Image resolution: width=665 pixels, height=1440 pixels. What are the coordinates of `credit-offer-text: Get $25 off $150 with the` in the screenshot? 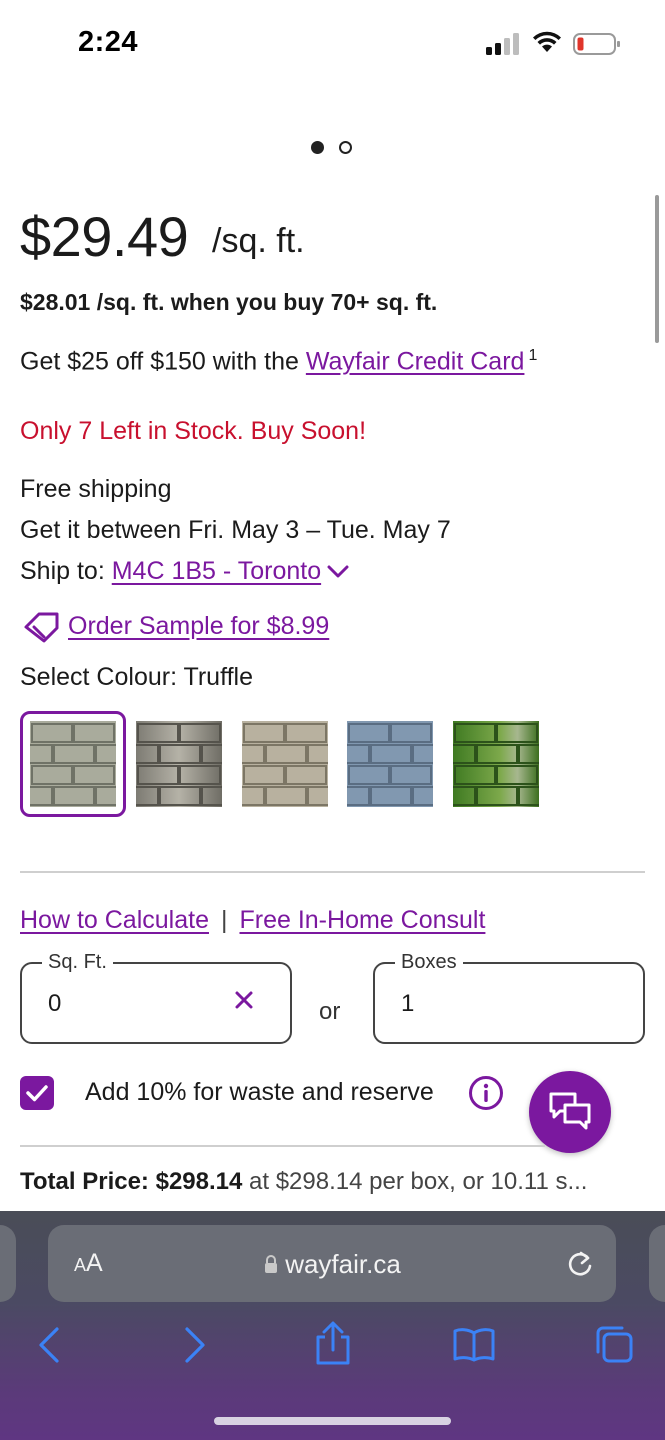 It's located at (163, 361).